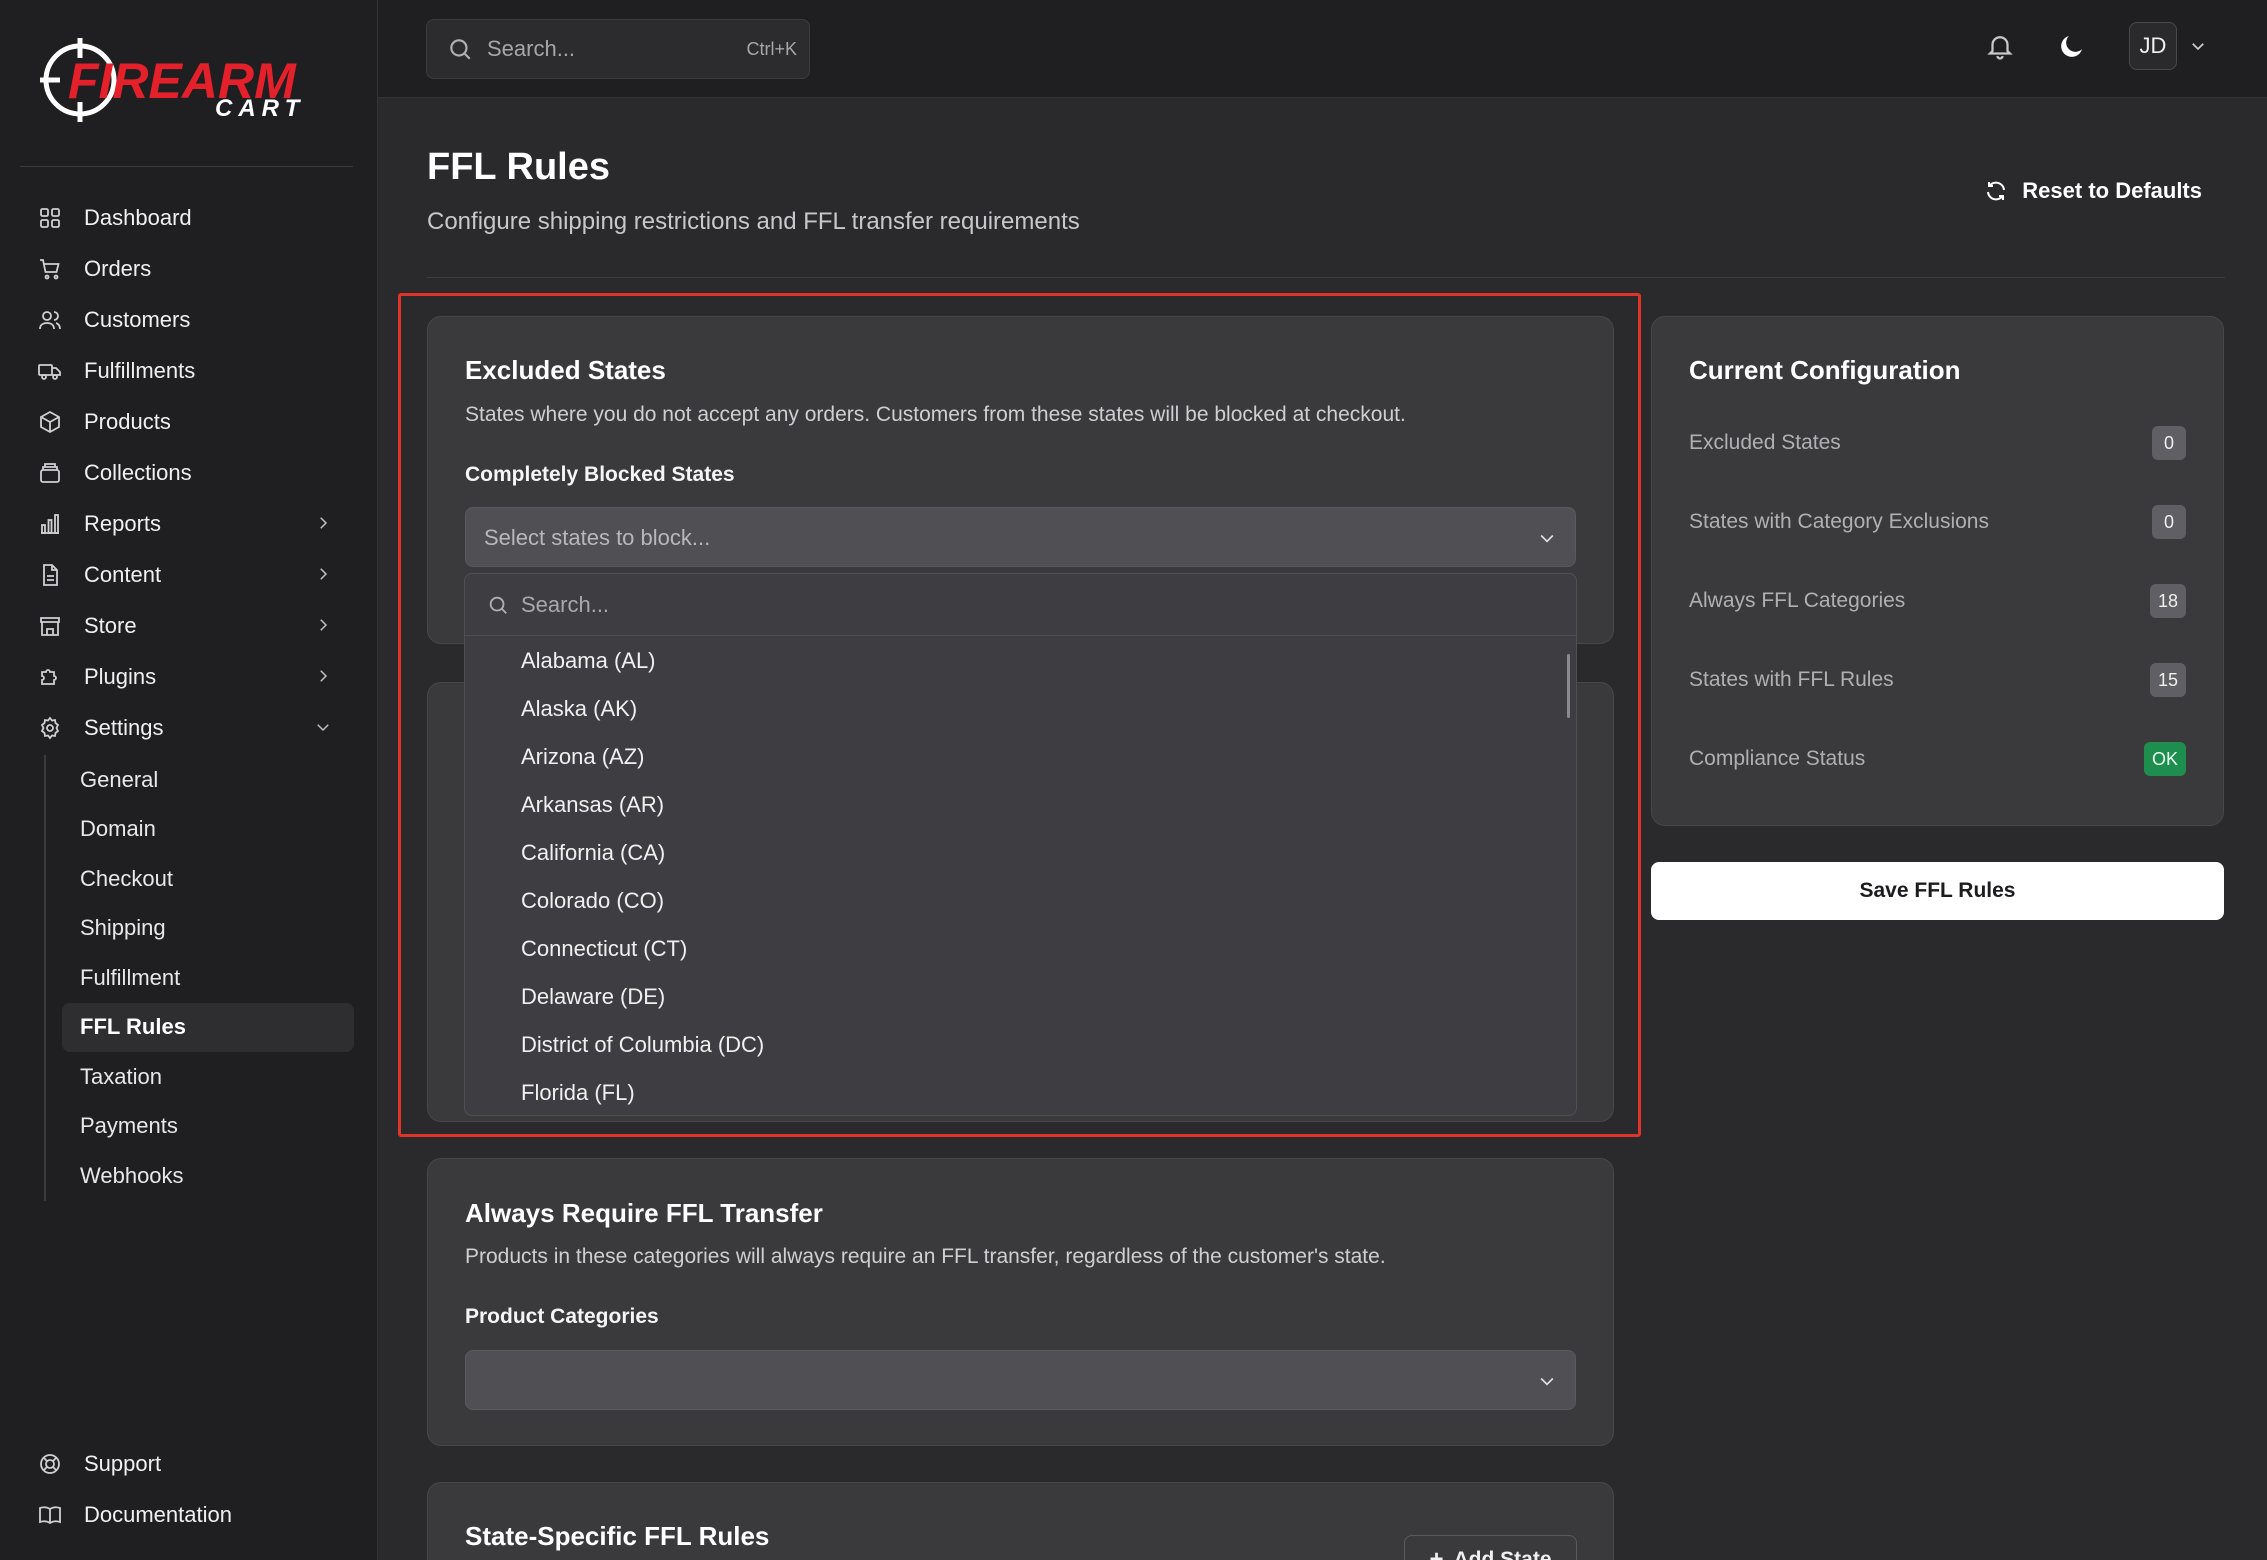 The height and width of the screenshot is (1560, 2267). I want to click on sidebar-item-label: Documentation, so click(158, 1514).